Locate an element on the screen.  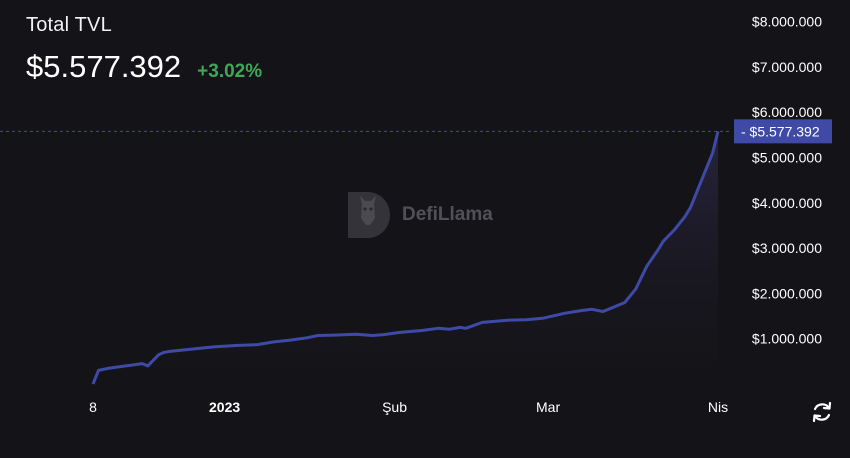
x-tick-label: 2023 is located at coordinates (224, 407).